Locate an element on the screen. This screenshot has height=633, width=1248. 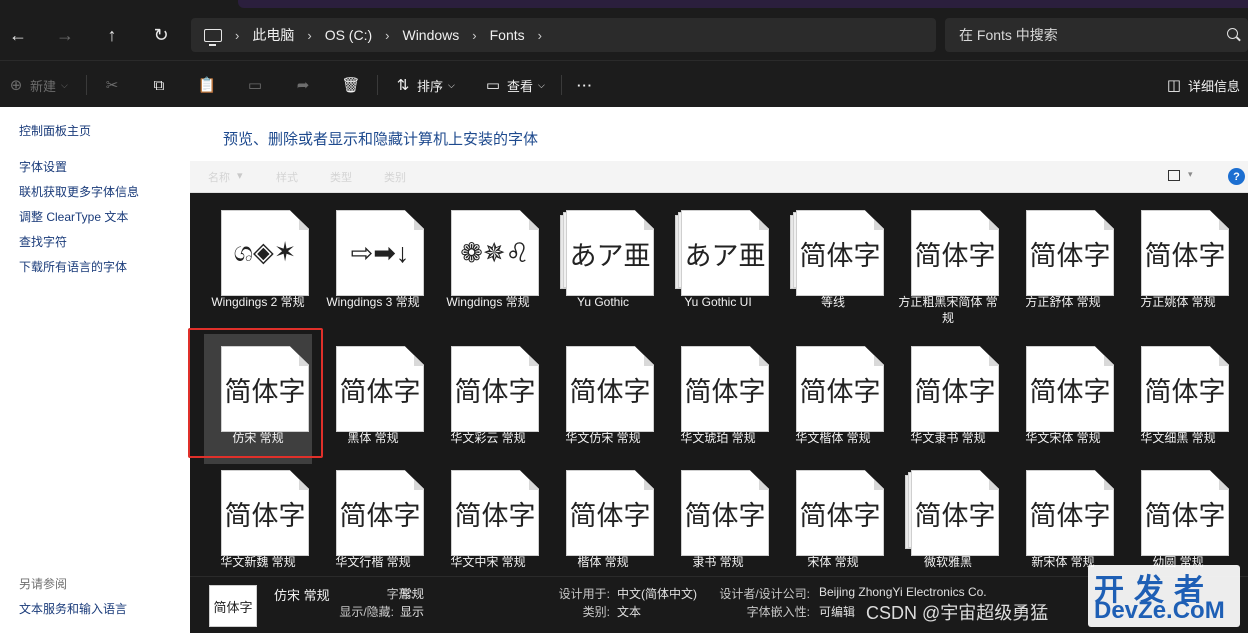
link-font-settings: 字体设置 is located at coordinates (43, 166).